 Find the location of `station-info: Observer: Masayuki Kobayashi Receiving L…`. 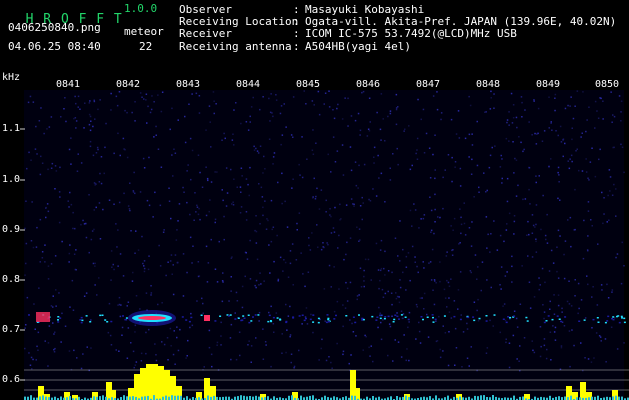

station-info: Observer: Masayuki Kobayashi Receiving L… is located at coordinates (397, 28).